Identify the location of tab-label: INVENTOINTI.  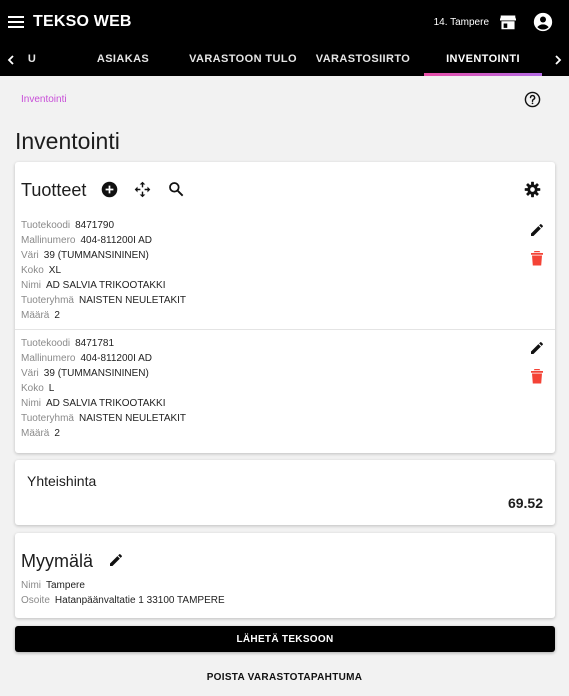
(483, 59).